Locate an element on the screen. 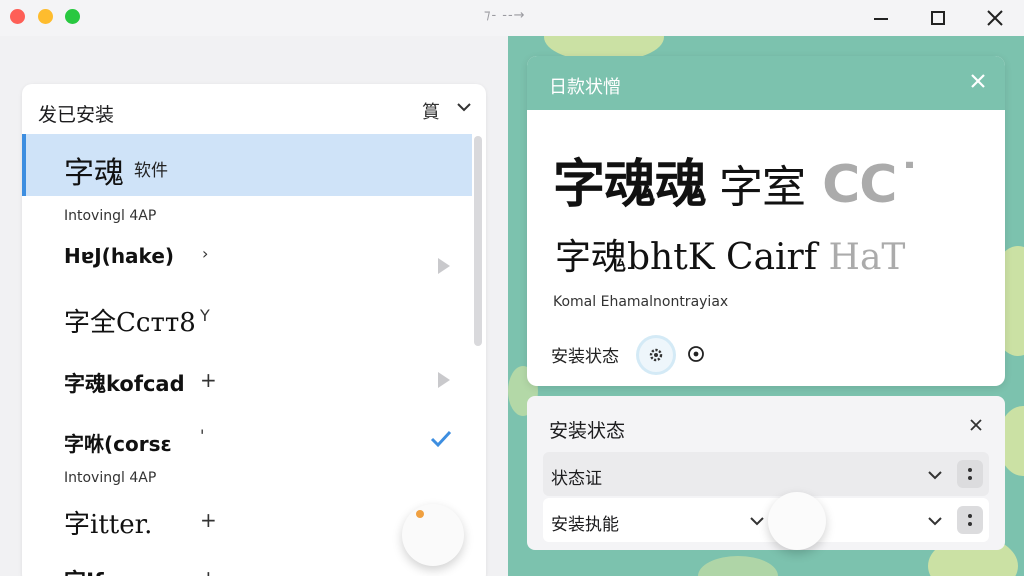 This screenshot has width=1024, height=576. font-name: HɐJ(hake) is located at coordinates (119, 256).